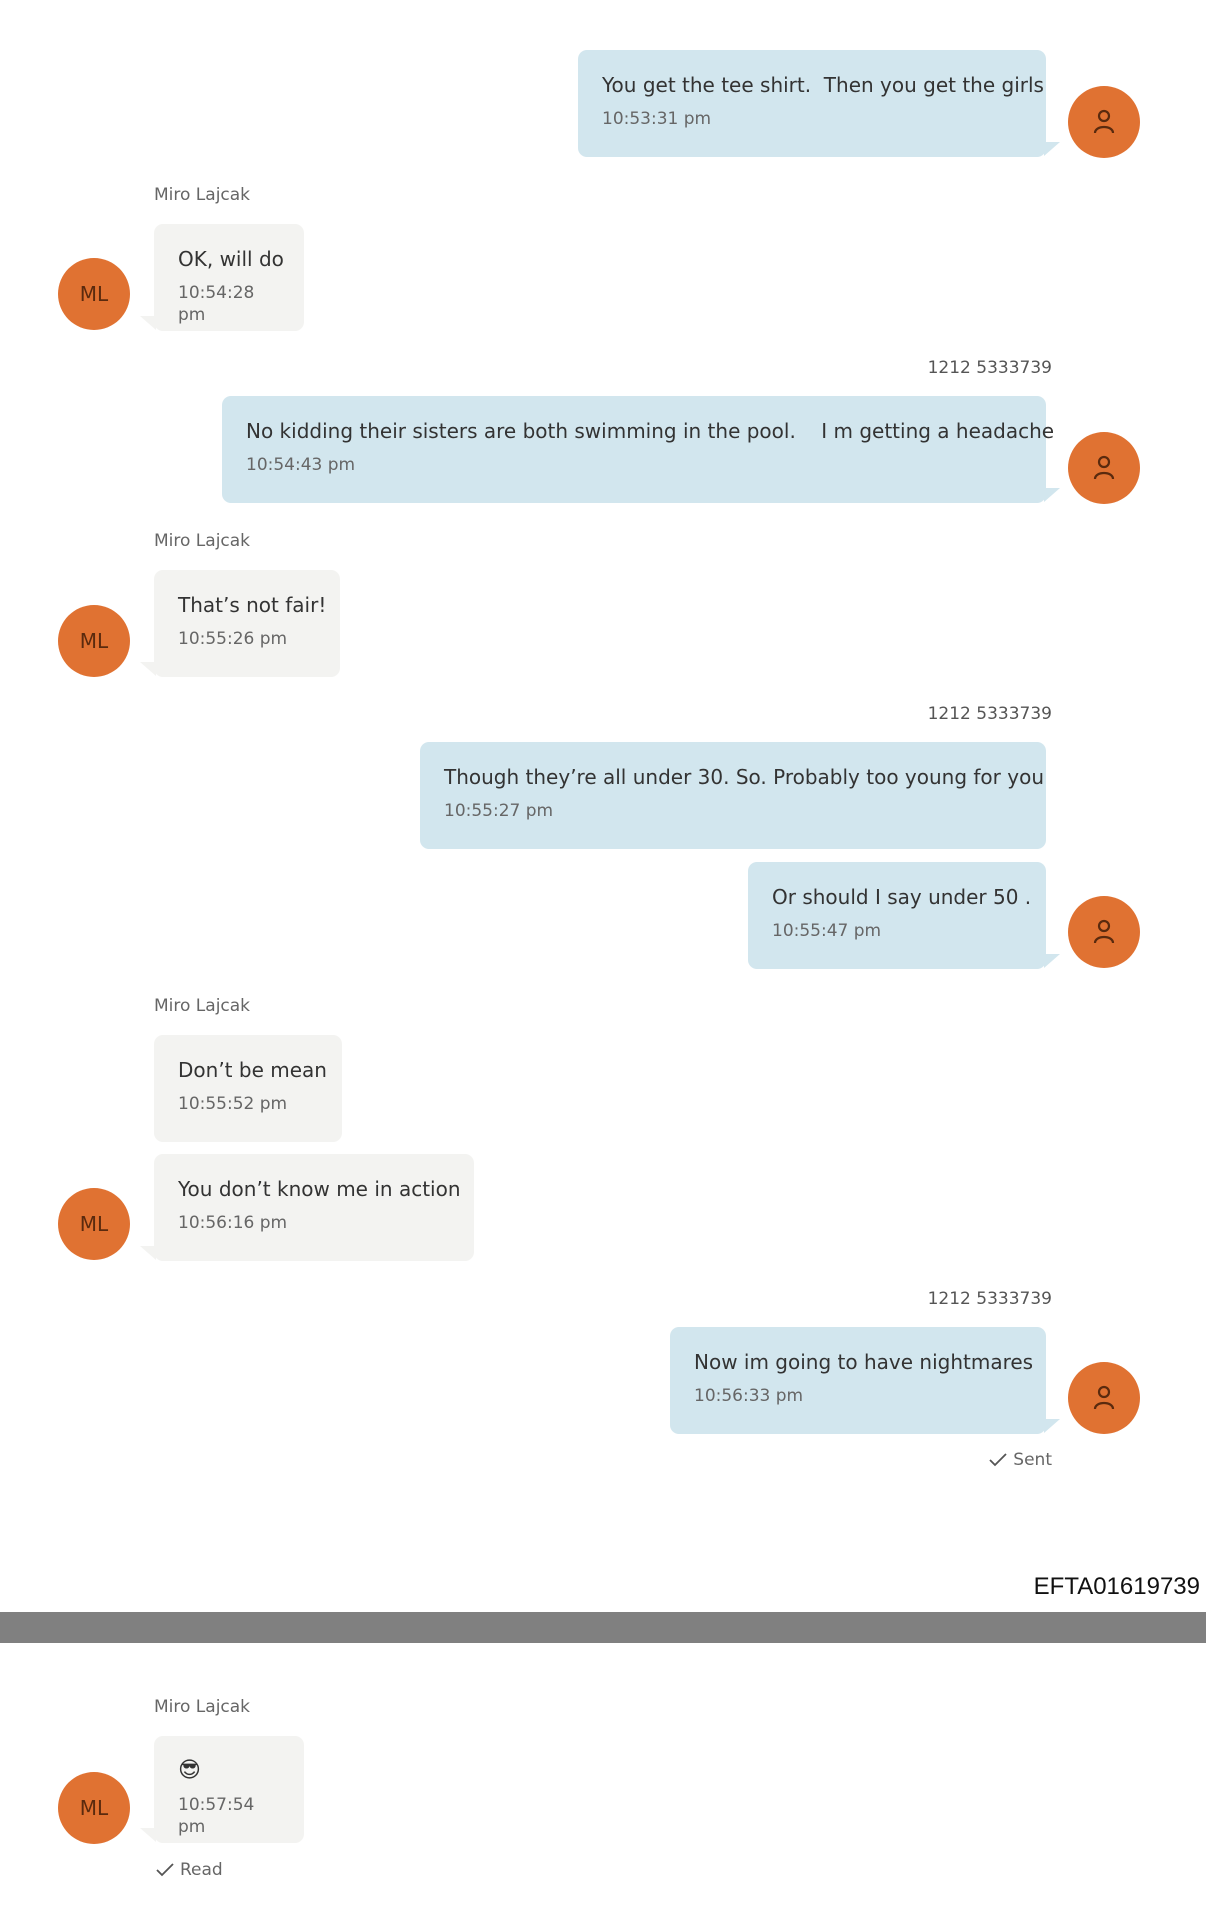 The image size is (1206, 1927). I want to click on message-time: 10:54:28 pm, so click(216, 304).